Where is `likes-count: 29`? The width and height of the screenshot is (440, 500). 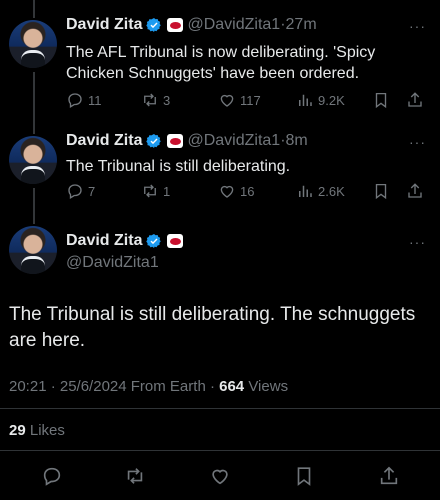
likes-count: 29 is located at coordinates (17, 430).